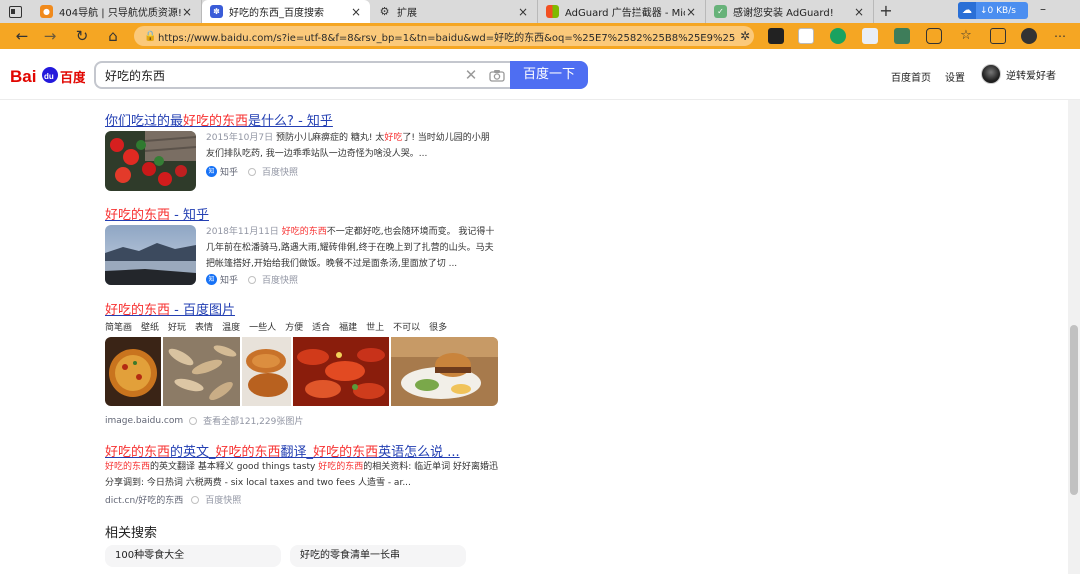 The height and width of the screenshot is (574, 1080). I want to click on image-tag: 福建, so click(348, 326).